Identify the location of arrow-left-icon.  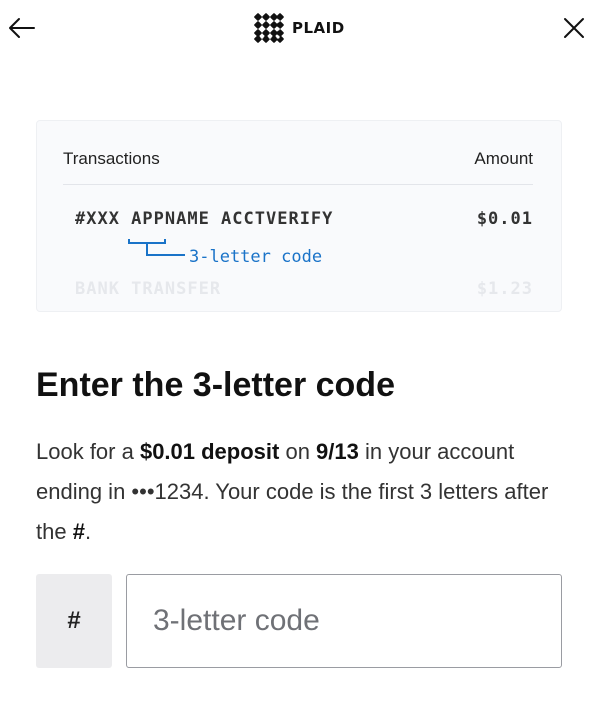
(22, 28).